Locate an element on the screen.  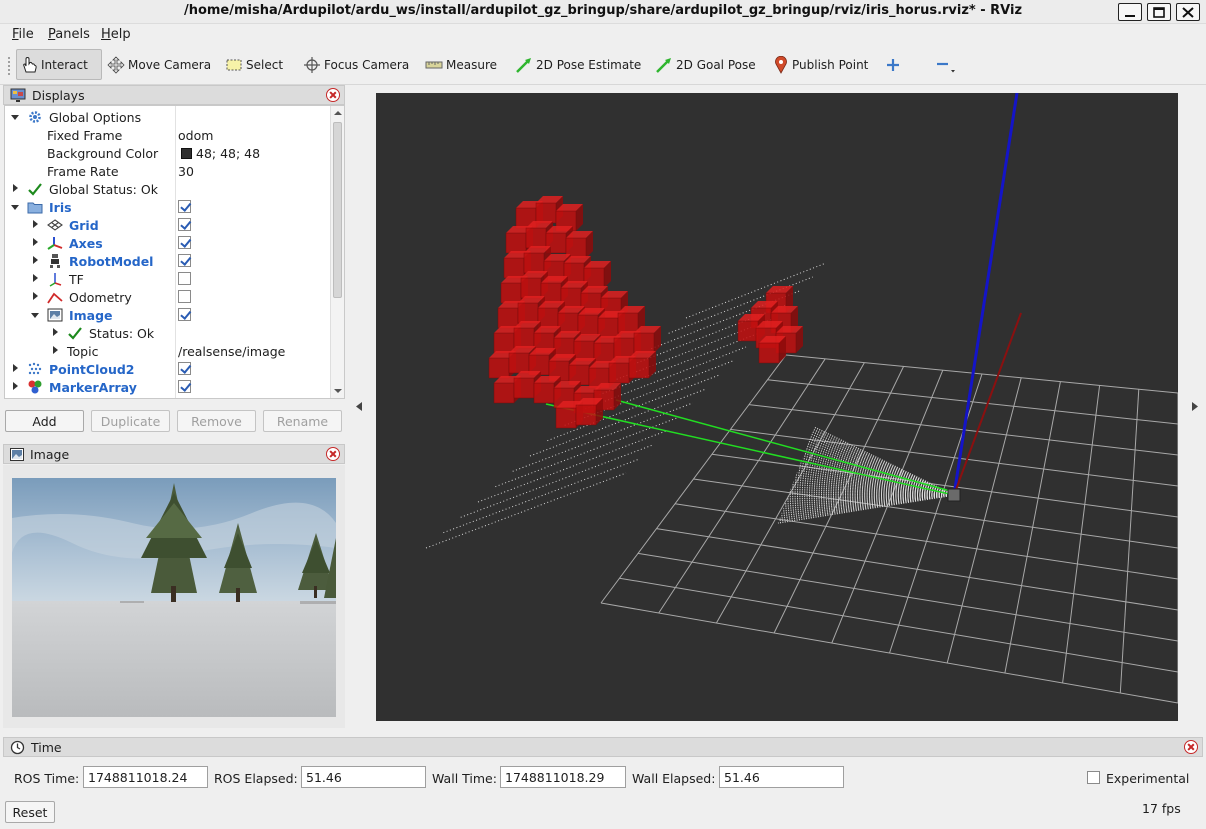
toolbar-grip is located at coordinates (9, 66).